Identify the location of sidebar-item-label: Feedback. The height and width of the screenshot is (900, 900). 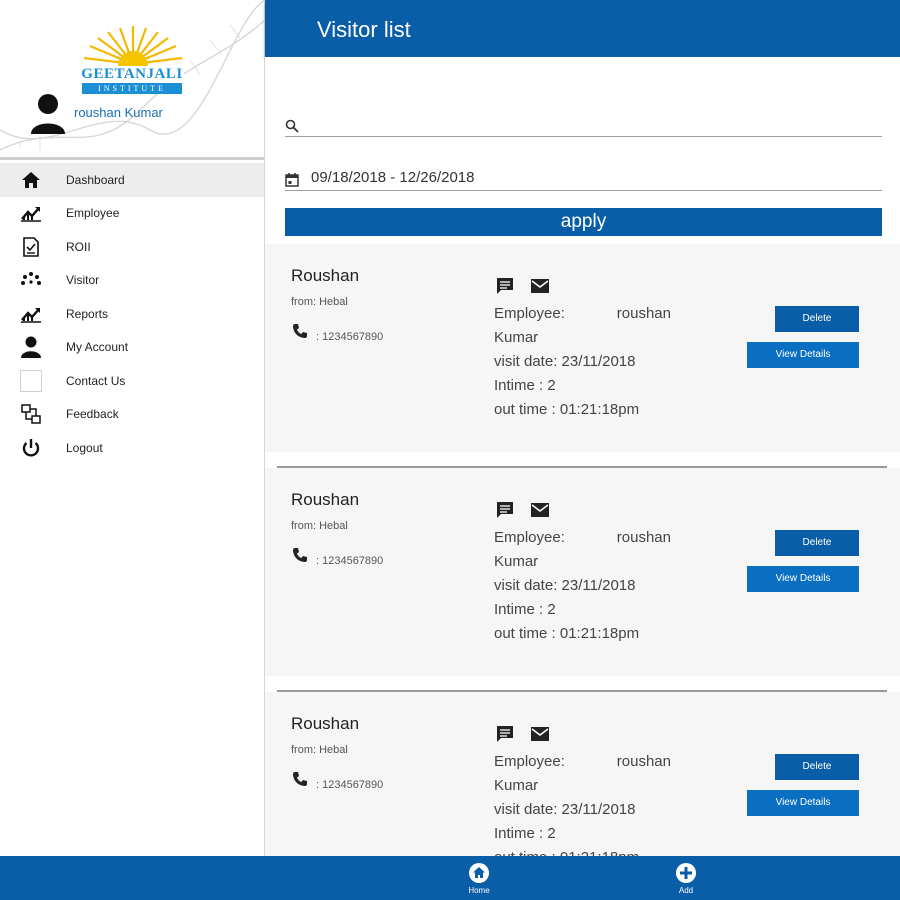
(92, 414).